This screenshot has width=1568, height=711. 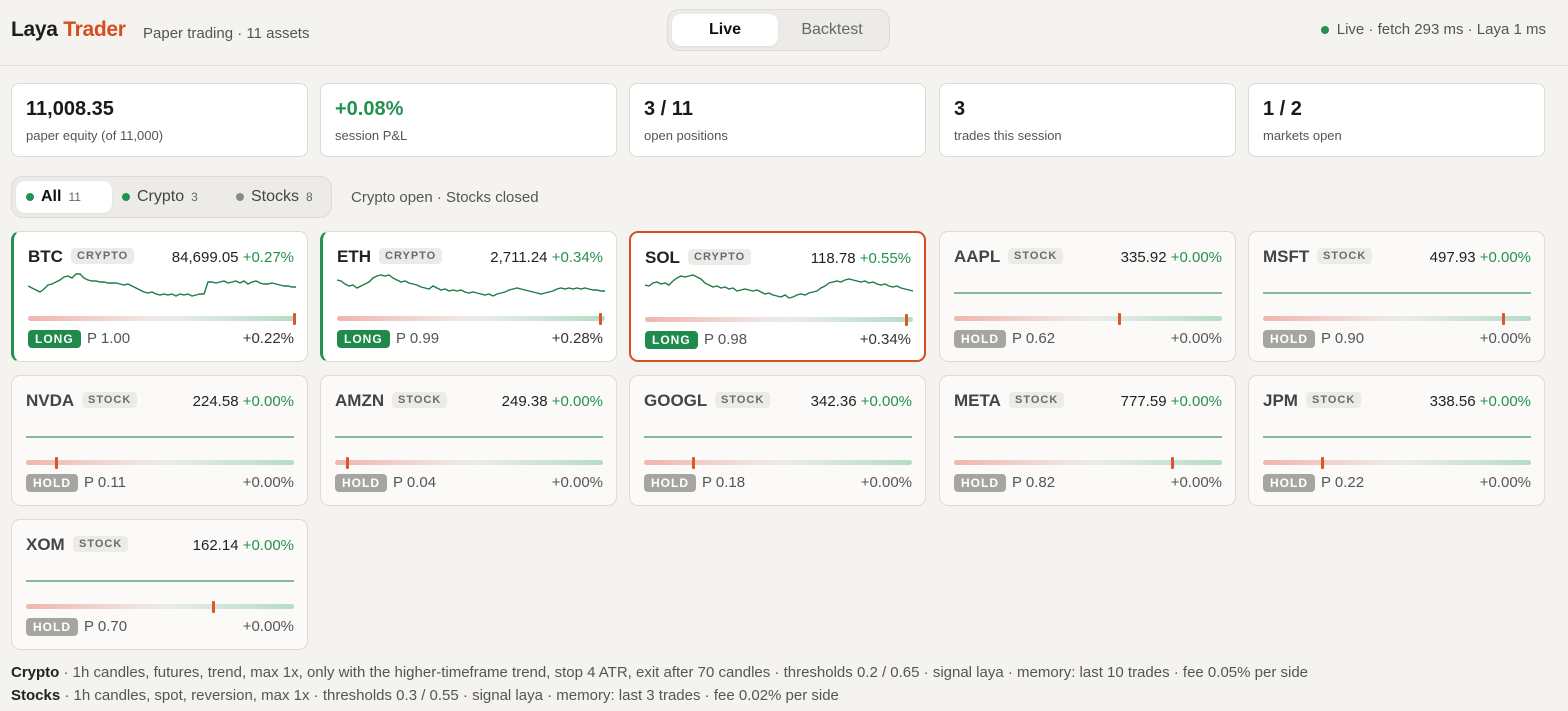 I want to click on price-value: 335.92, so click(x=1145, y=257).